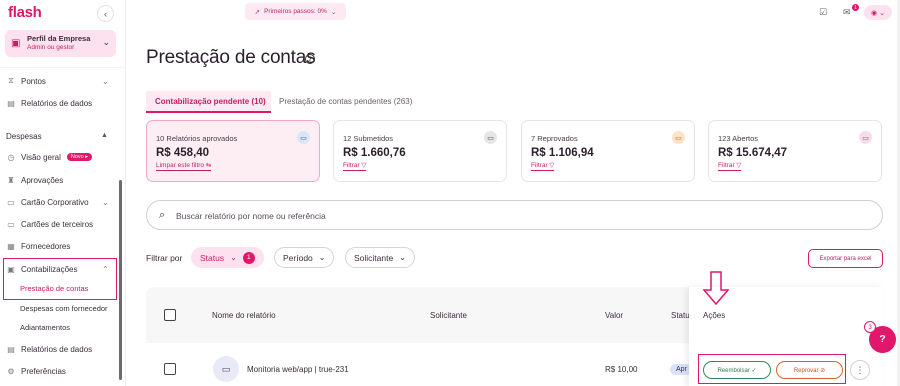 The image size is (900, 386). What do you see at coordinates (212, 257) in the screenshot?
I see `chip-label: Status` at bounding box center [212, 257].